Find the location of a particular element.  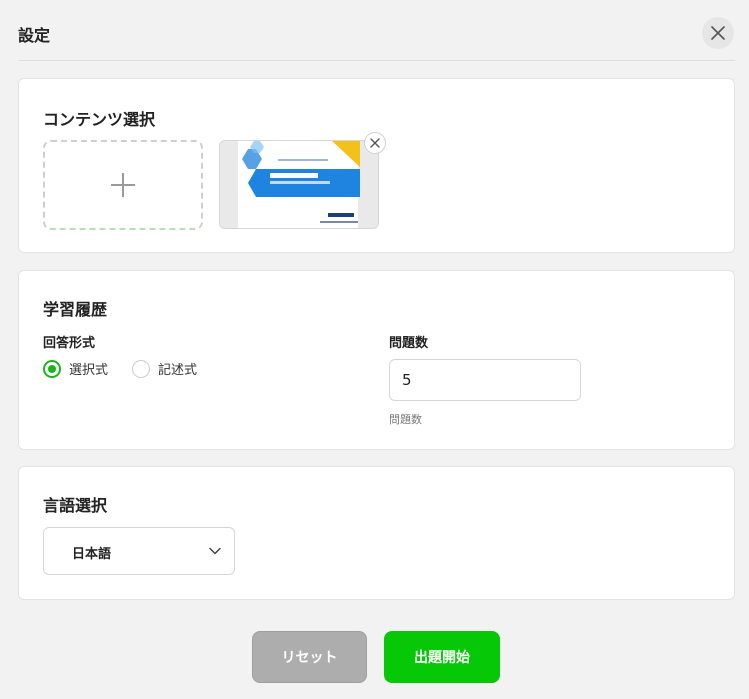

reset-button: リセット is located at coordinates (309, 657).